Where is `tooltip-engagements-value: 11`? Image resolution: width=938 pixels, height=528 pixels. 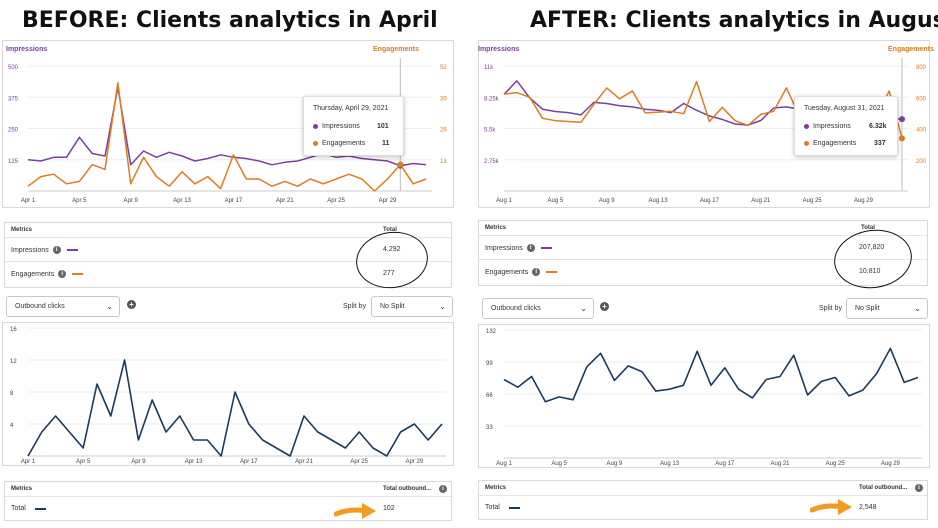 tooltip-engagements-value: 11 is located at coordinates (386, 143).